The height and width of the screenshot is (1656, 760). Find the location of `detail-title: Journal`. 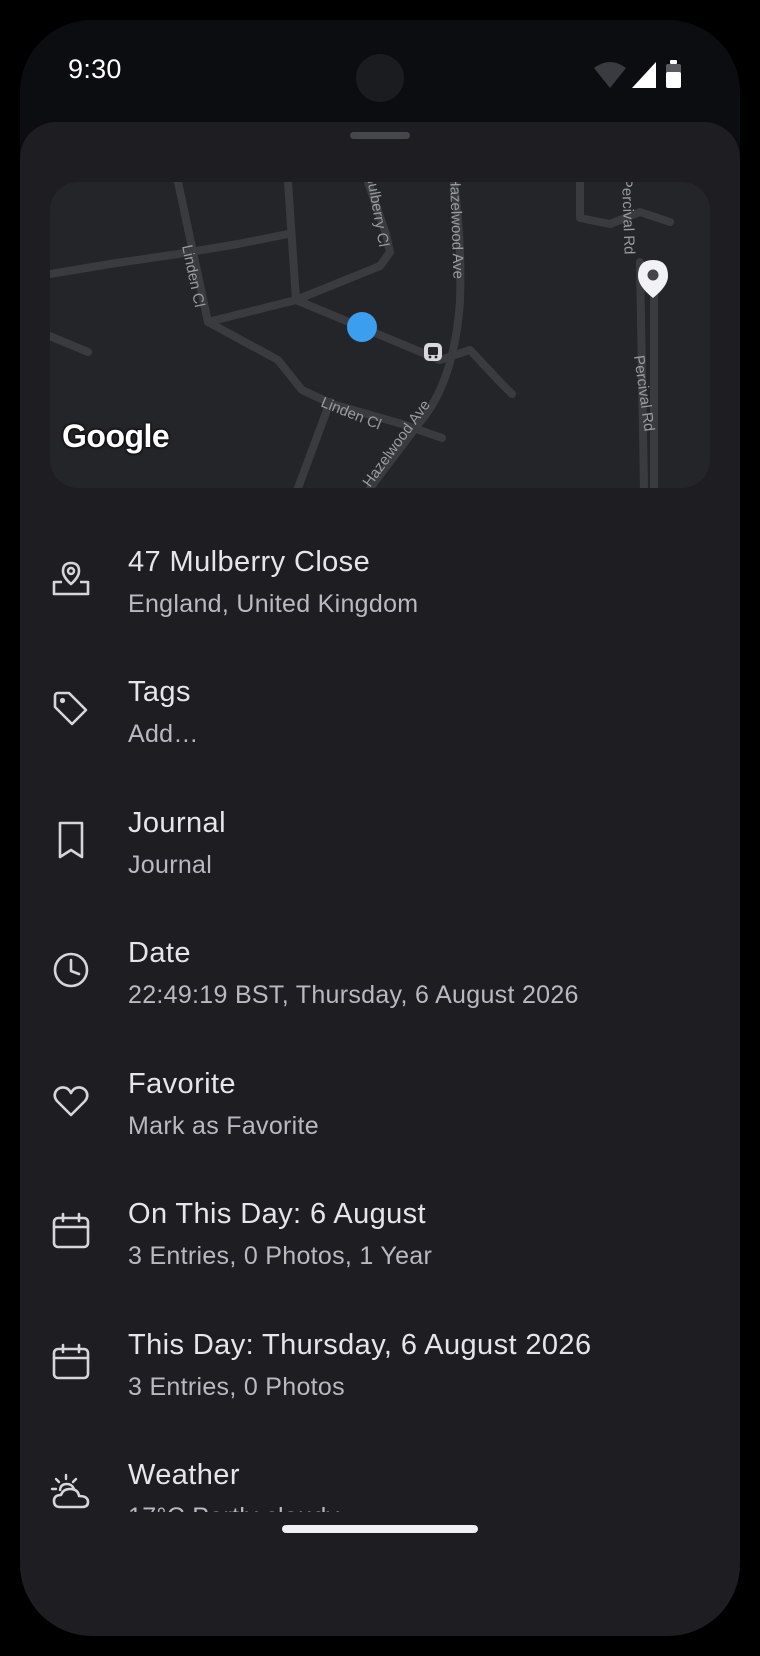

detail-title: Journal is located at coordinates (177, 823).